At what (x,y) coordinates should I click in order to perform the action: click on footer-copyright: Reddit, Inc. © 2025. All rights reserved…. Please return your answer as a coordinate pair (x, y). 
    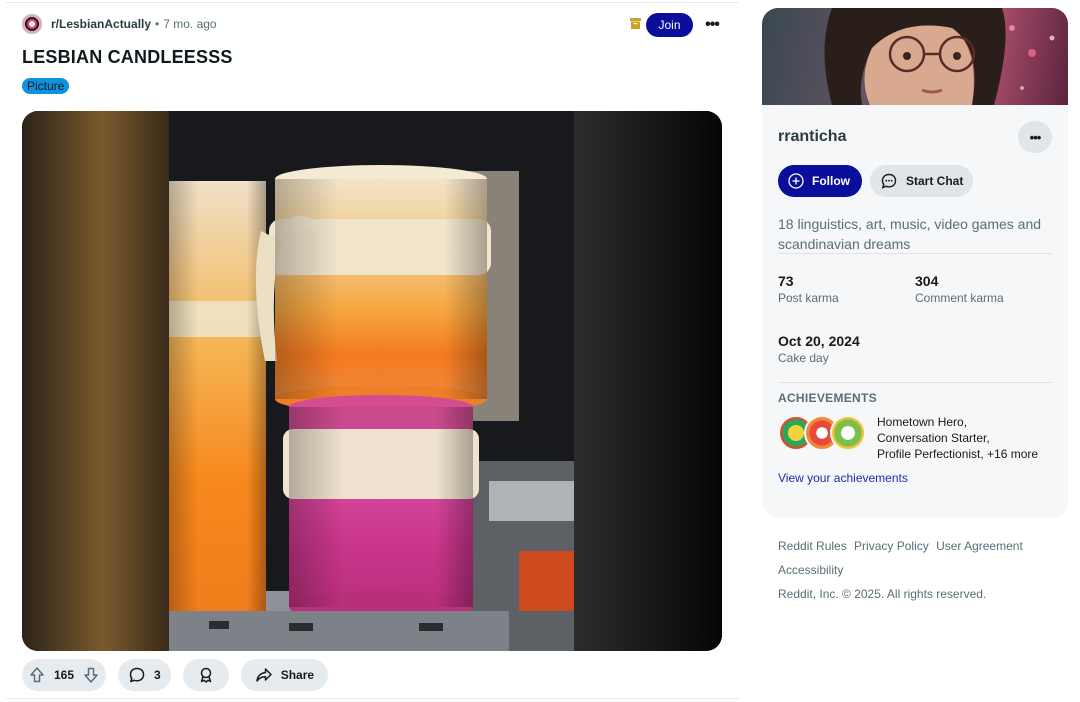
    Looking at the image, I should click on (882, 594).